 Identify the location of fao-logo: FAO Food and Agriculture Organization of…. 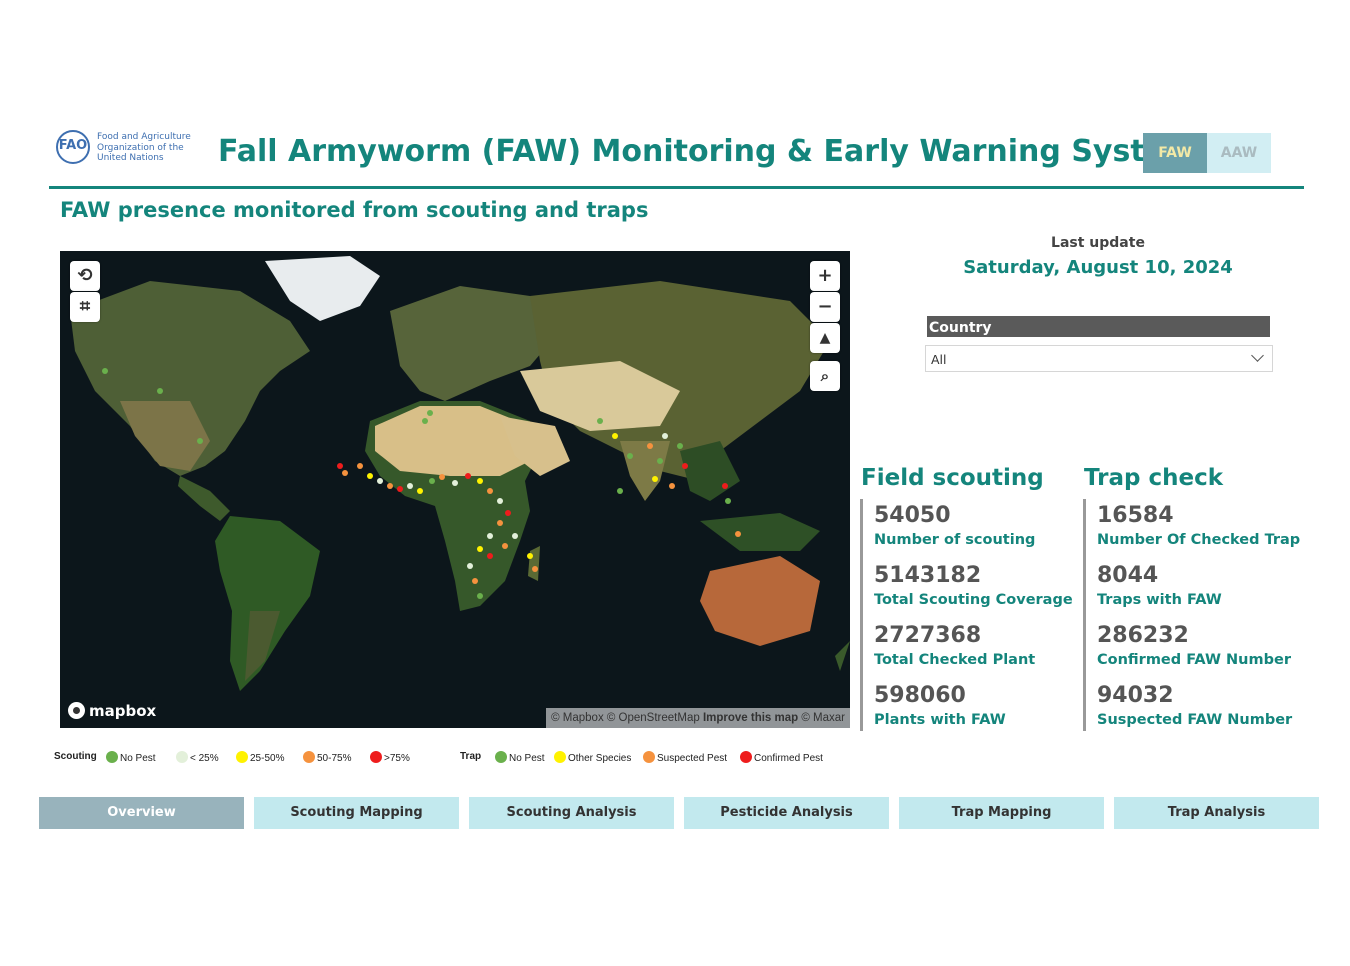
(123, 148).